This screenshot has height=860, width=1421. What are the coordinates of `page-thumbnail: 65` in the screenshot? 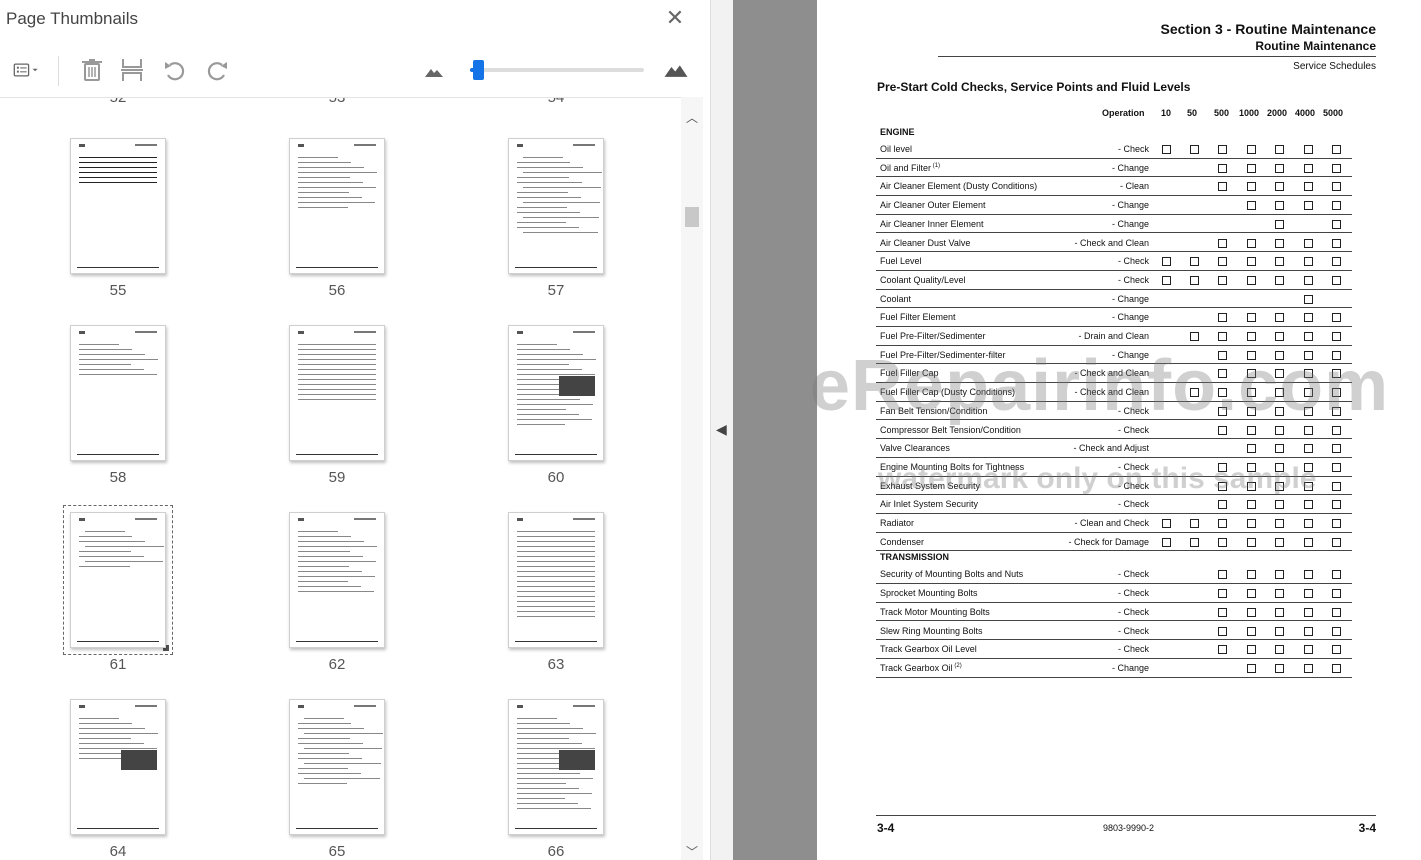 It's located at (337, 779).